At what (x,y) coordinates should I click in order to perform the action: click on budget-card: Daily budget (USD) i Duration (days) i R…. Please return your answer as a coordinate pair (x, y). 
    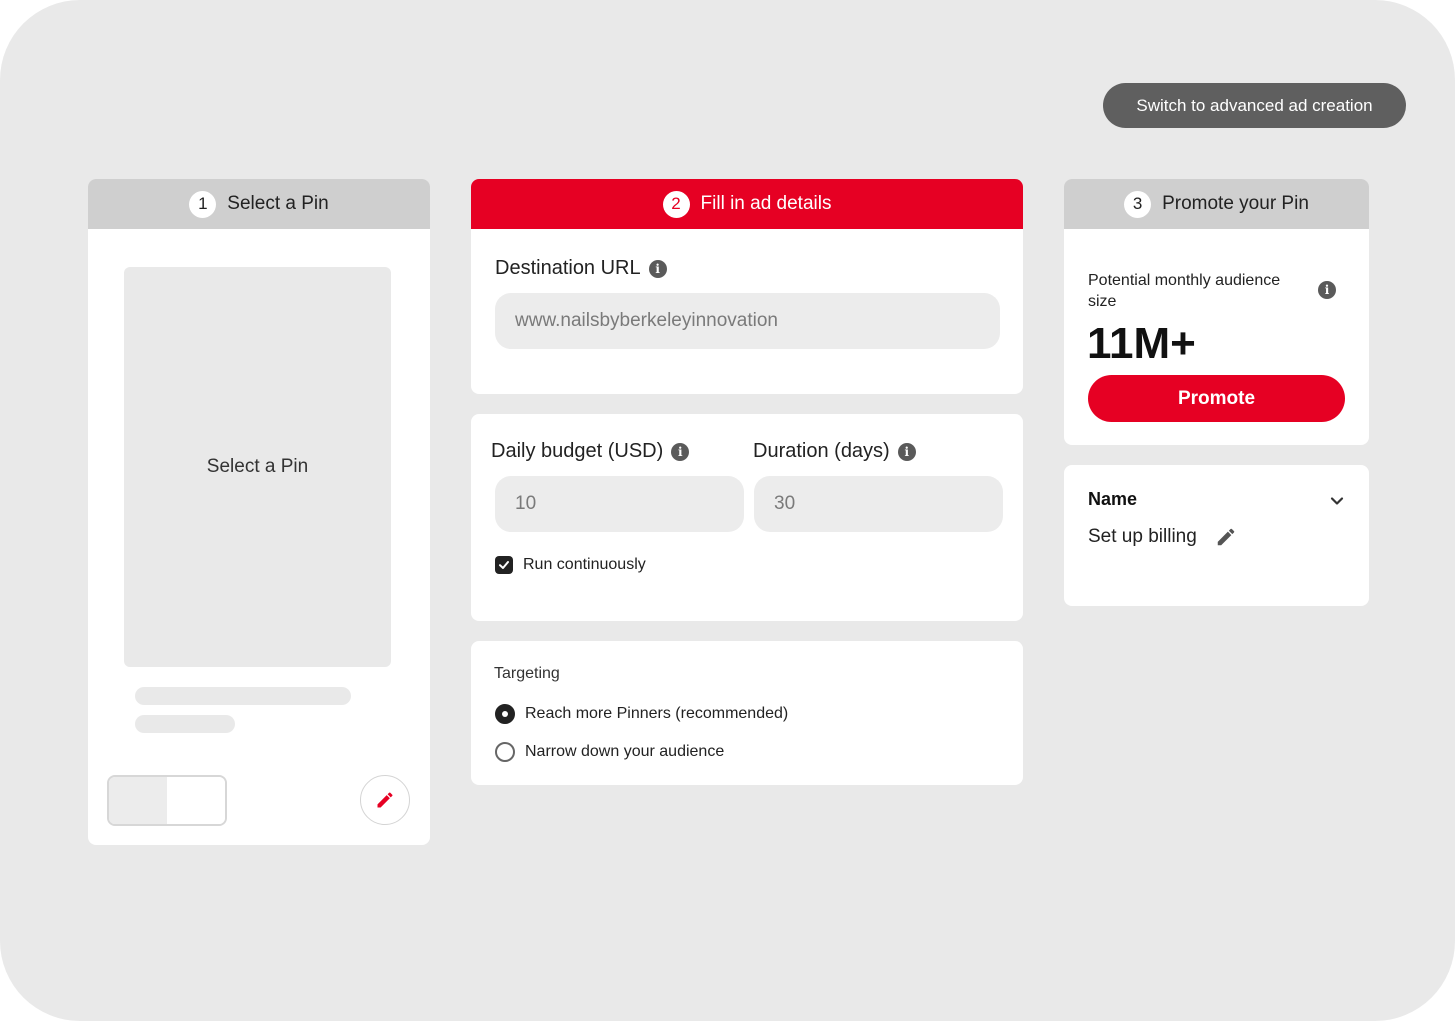
    Looking at the image, I should click on (747, 517).